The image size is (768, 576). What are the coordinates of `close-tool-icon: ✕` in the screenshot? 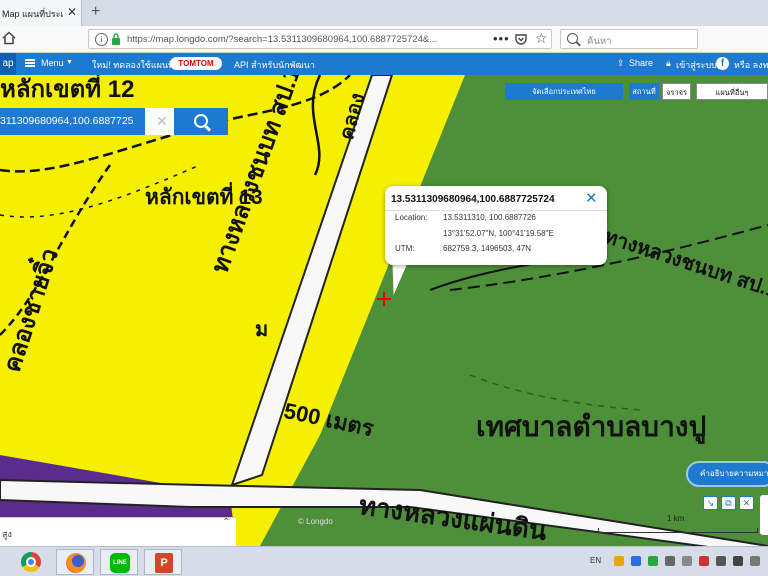 It's located at (746, 503).